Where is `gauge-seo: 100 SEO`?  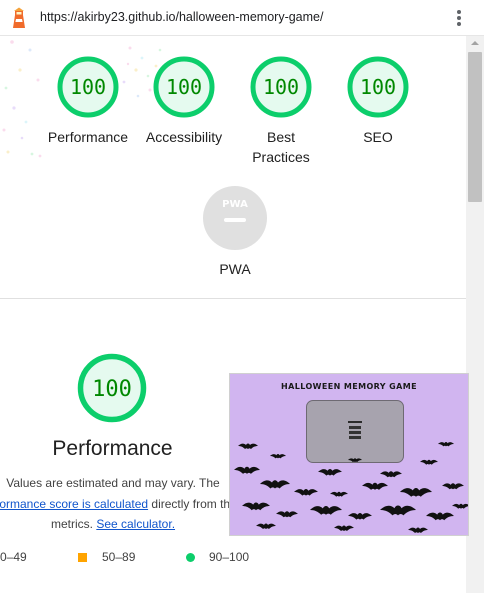
gauge-seo: 100 SEO is located at coordinates (378, 101).